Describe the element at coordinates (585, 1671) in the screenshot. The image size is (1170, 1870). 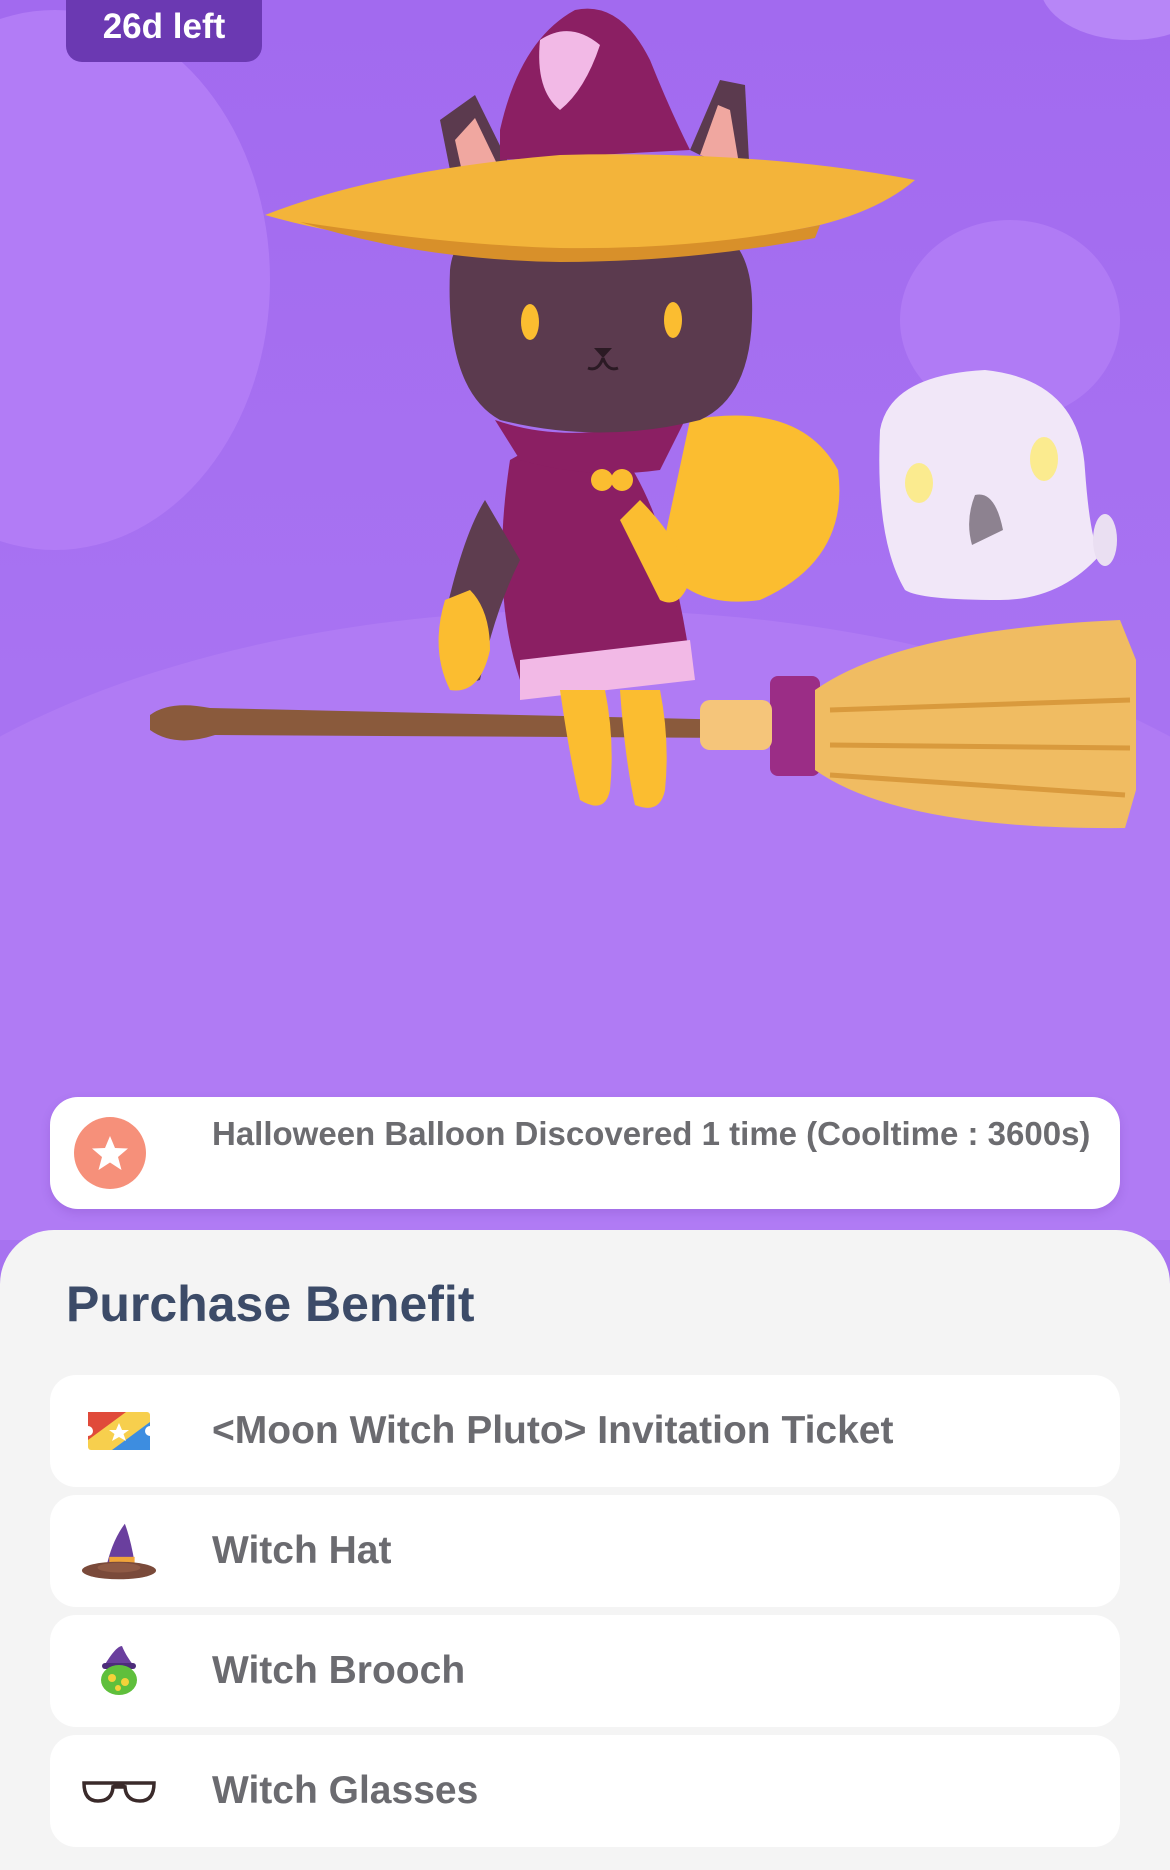
I see `benefit-item-witch-brooch: Witch Brooch` at that location.